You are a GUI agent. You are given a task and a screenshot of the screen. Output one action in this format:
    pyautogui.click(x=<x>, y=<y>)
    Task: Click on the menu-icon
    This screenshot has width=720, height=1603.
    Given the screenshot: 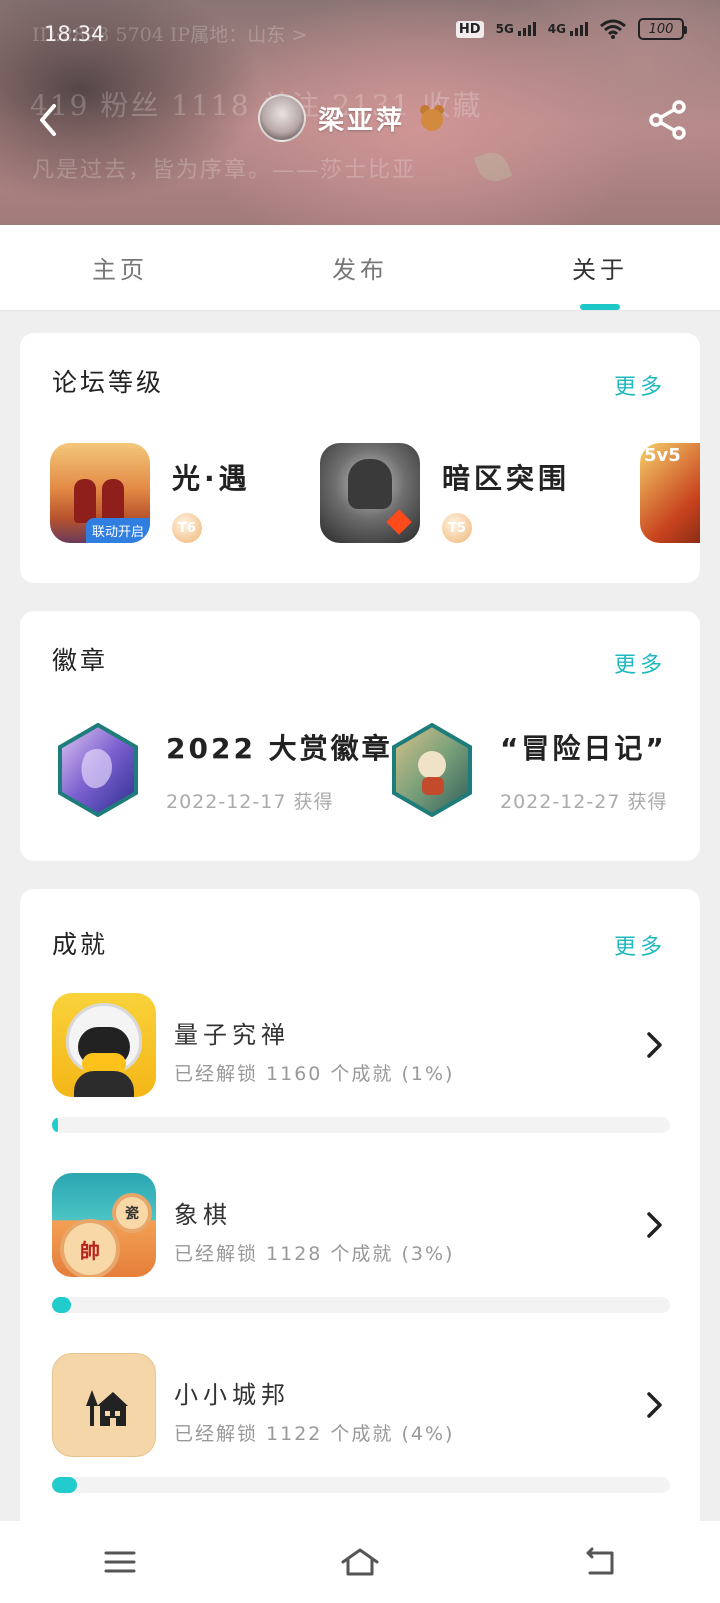 What is the action you would take?
    pyautogui.click(x=120, y=1562)
    